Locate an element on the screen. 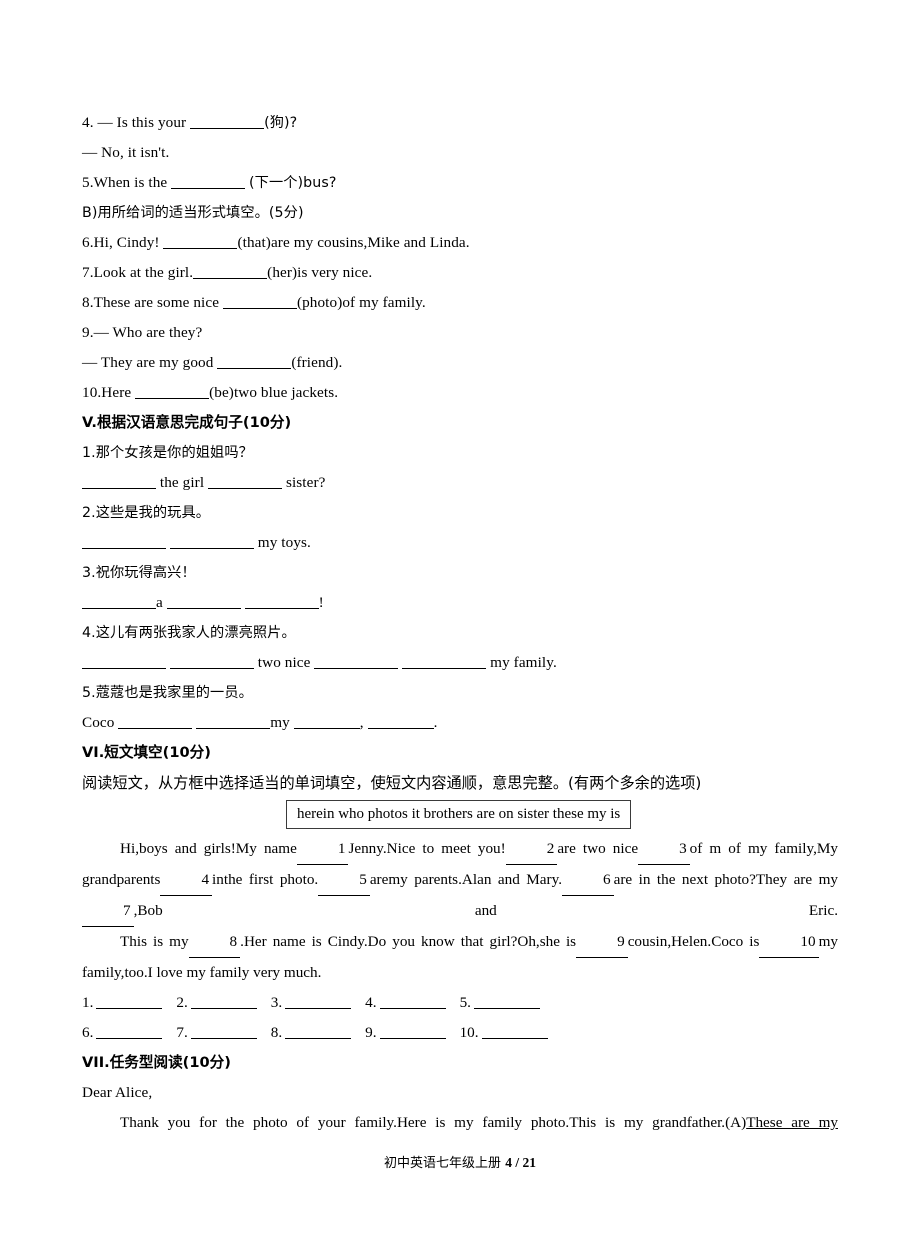 The width and height of the screenshot is (920, 1249). subsection-b-heading: B)用所给词的适当形式填空。(5分) is located at coordinates (193, 213).